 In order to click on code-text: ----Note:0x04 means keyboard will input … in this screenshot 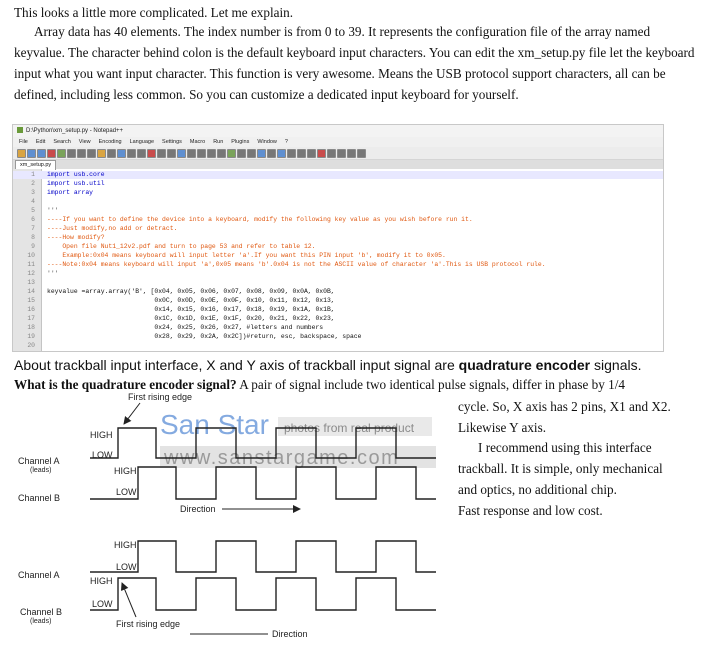, I will do `click(296, 264)`.